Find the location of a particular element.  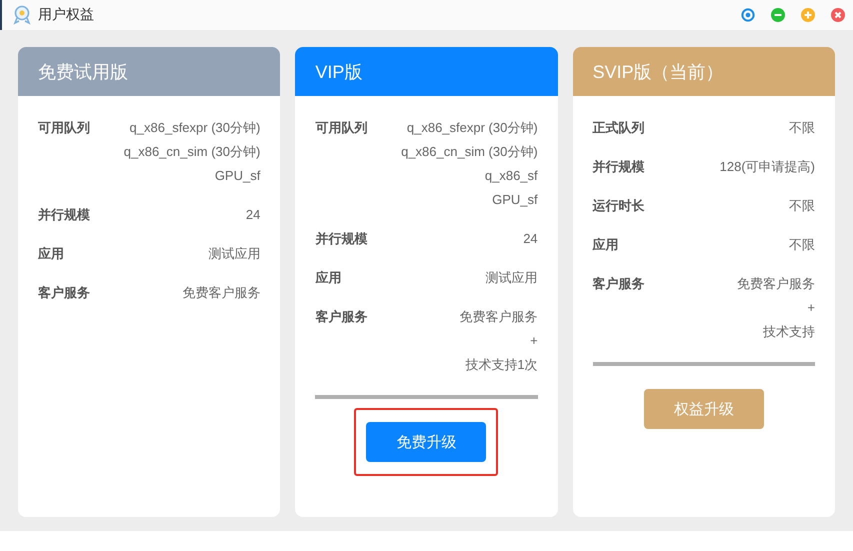

minimize-icon is located at coordinates (778, 15).